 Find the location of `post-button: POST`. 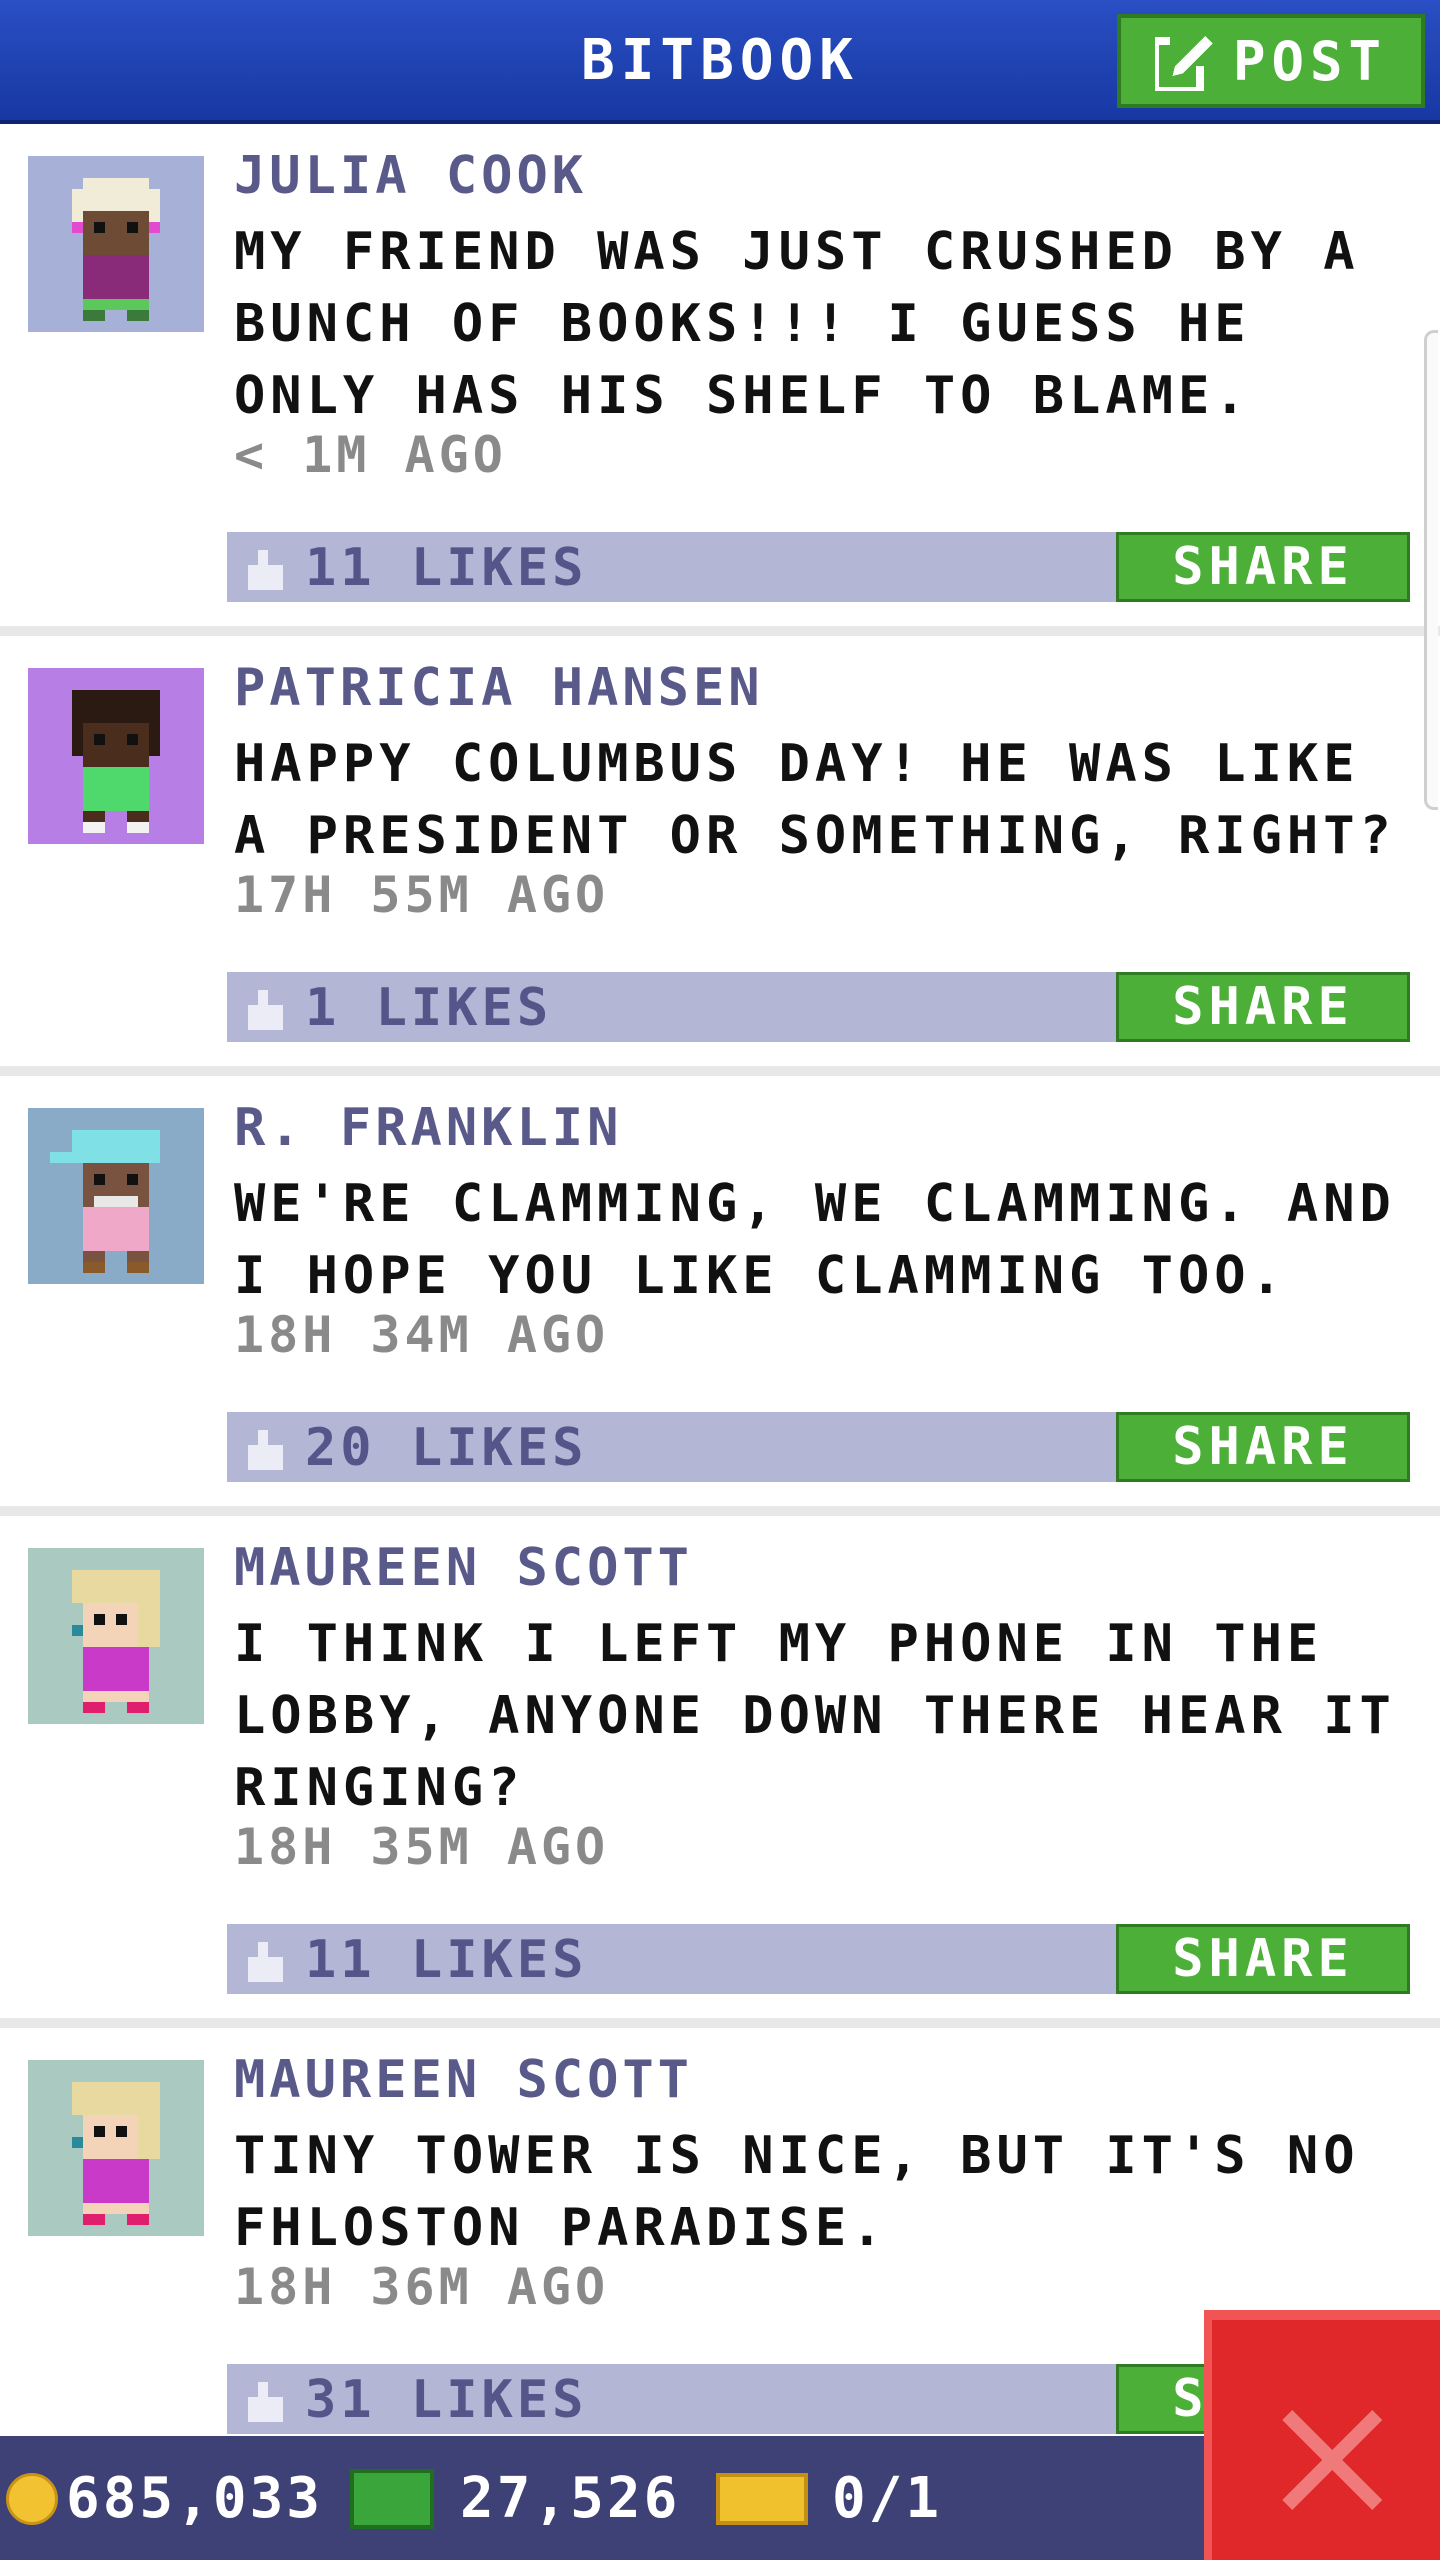

post-button: POST is located at coordinates (1271, 61).